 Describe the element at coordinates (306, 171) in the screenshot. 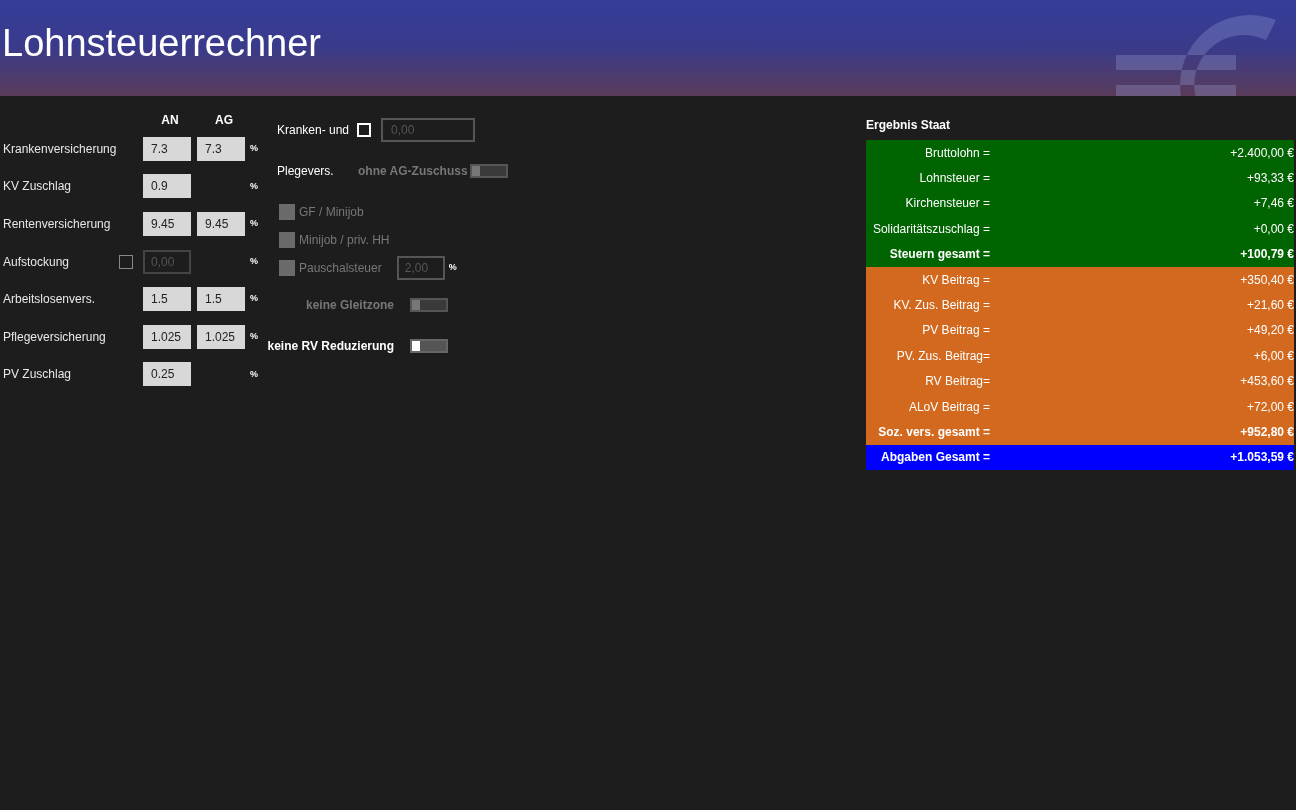

I see `field-label: Plegevers.` at that location.